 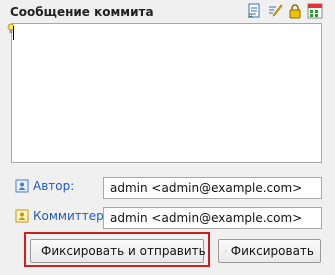 I want to click on author-label-row: Автор:, so click(x=44, y=186).